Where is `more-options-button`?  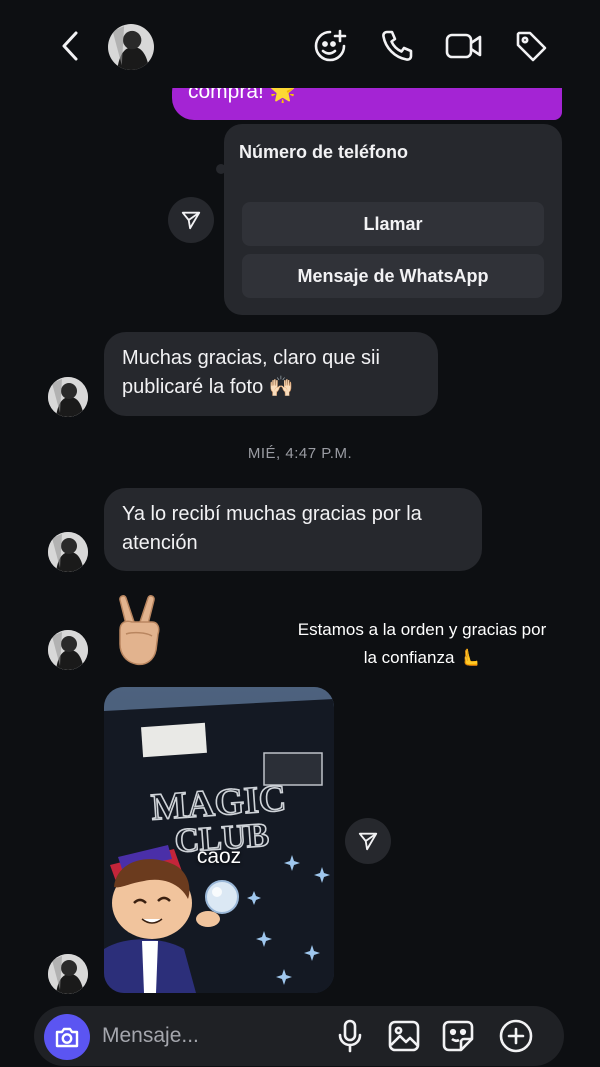
more-options-button is located at coordinates (516, 1036).